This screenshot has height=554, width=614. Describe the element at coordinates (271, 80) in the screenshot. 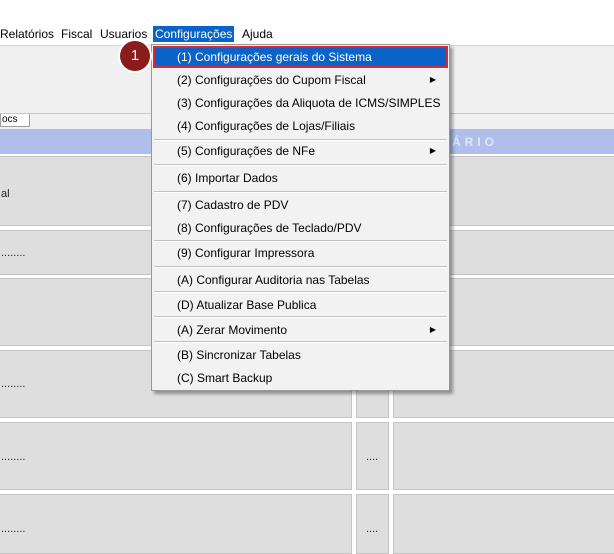

I see `menu-item-label: (2) Configurações do Cupom Fiscal` at that location.